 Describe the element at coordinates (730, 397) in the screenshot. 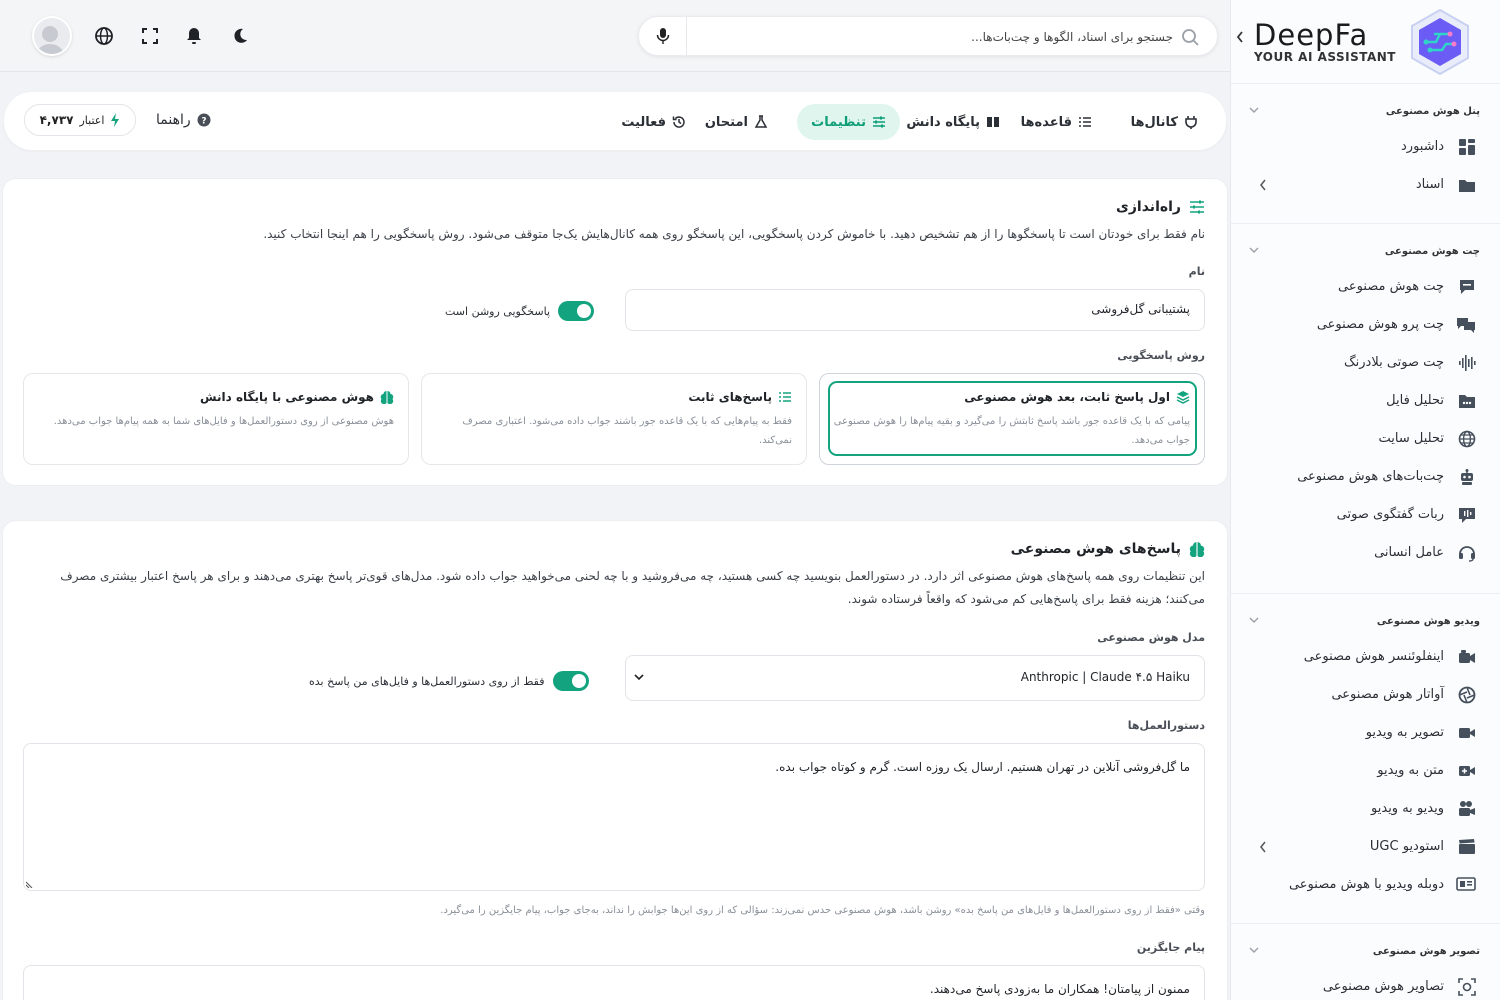

I see `mode-title-text: پاسخ‌های ثابت` at that location.